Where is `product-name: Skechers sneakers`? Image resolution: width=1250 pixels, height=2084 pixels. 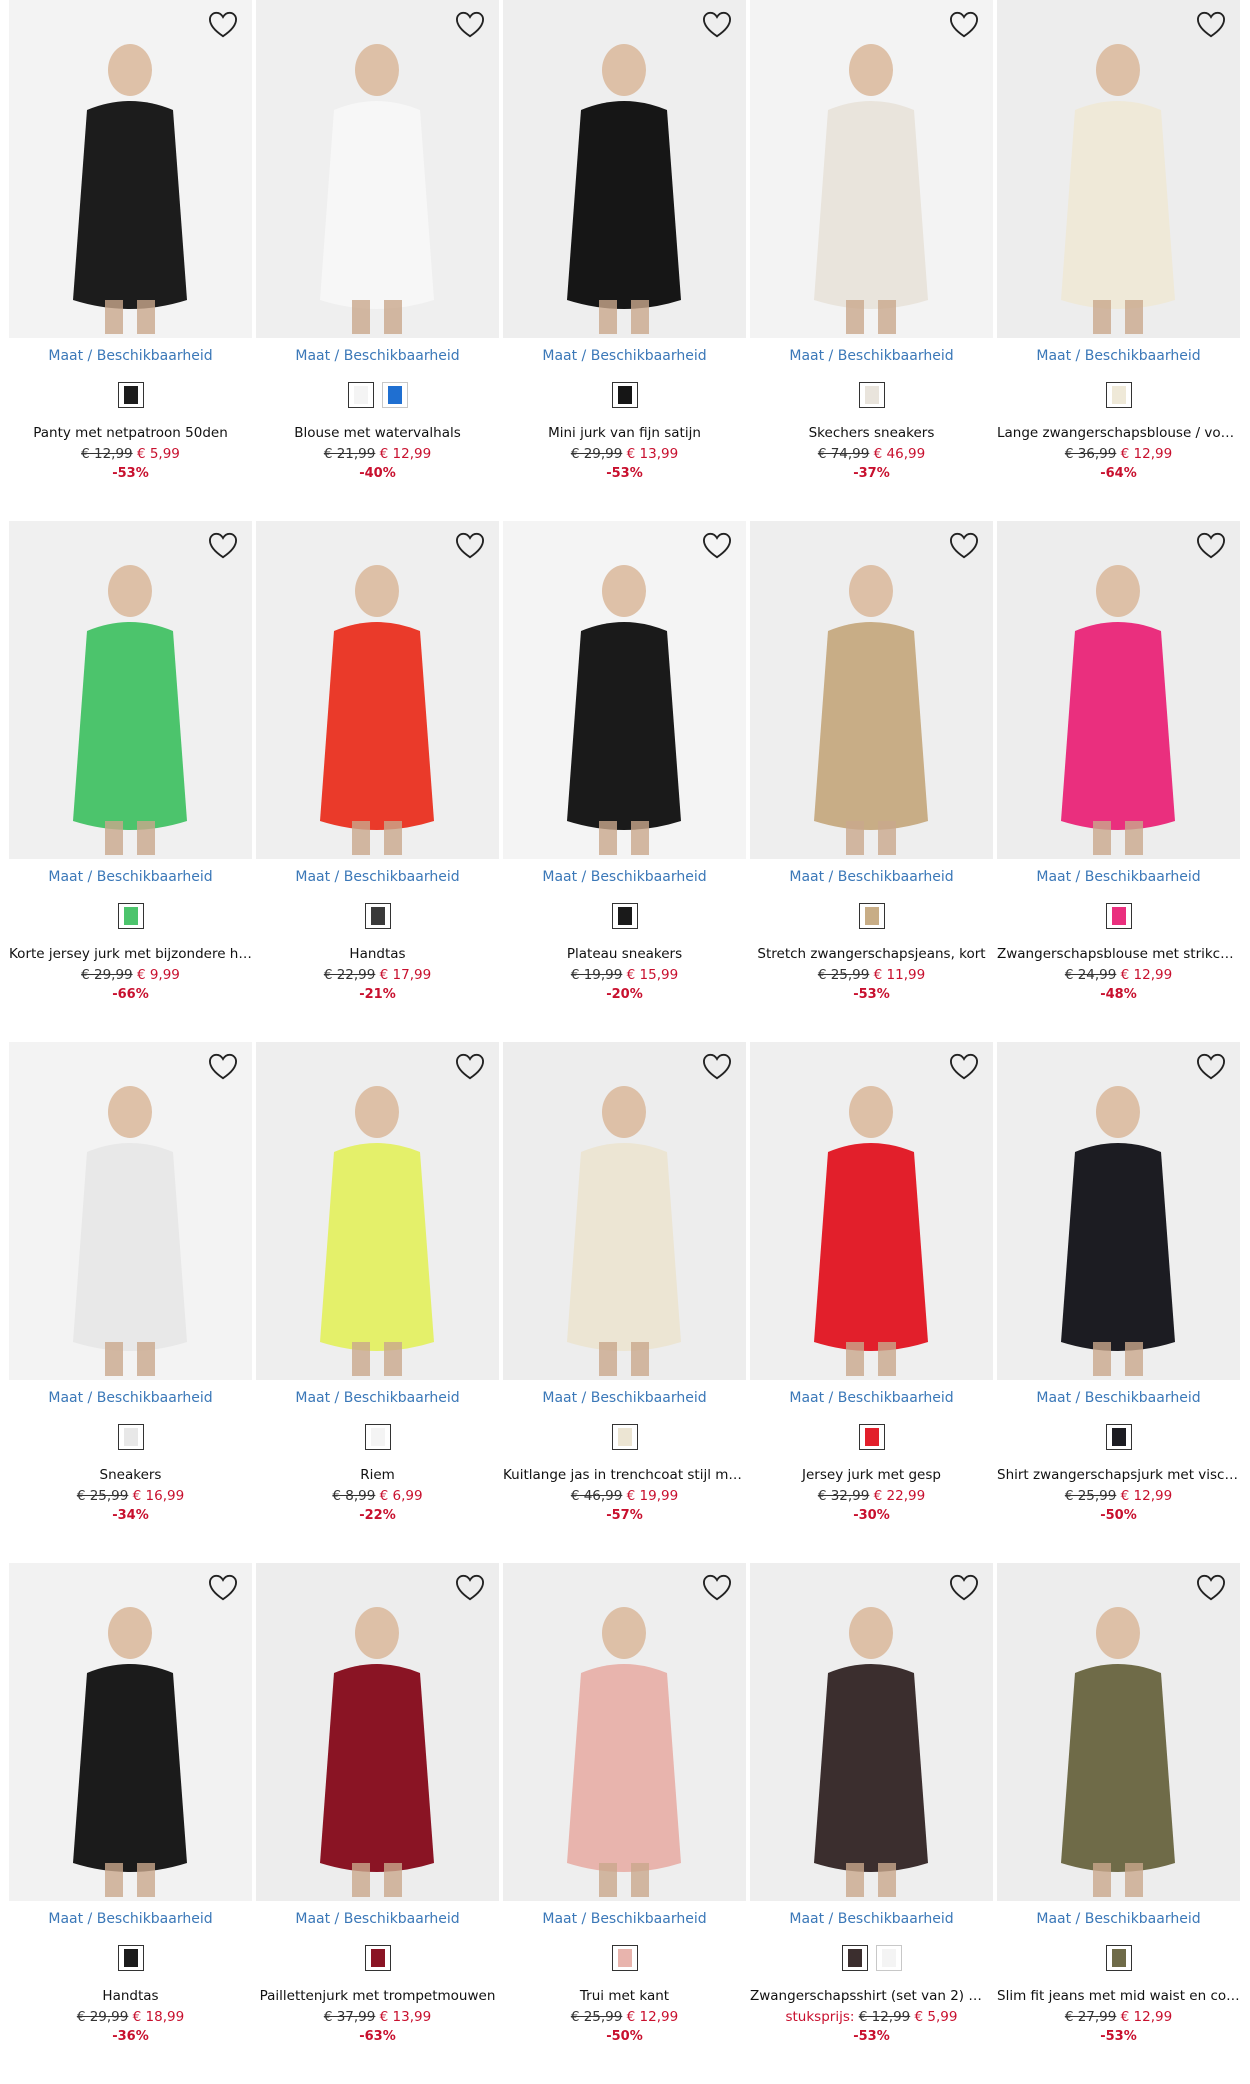
product-name: Skechers sneakers is located at coordinates (871, 433).